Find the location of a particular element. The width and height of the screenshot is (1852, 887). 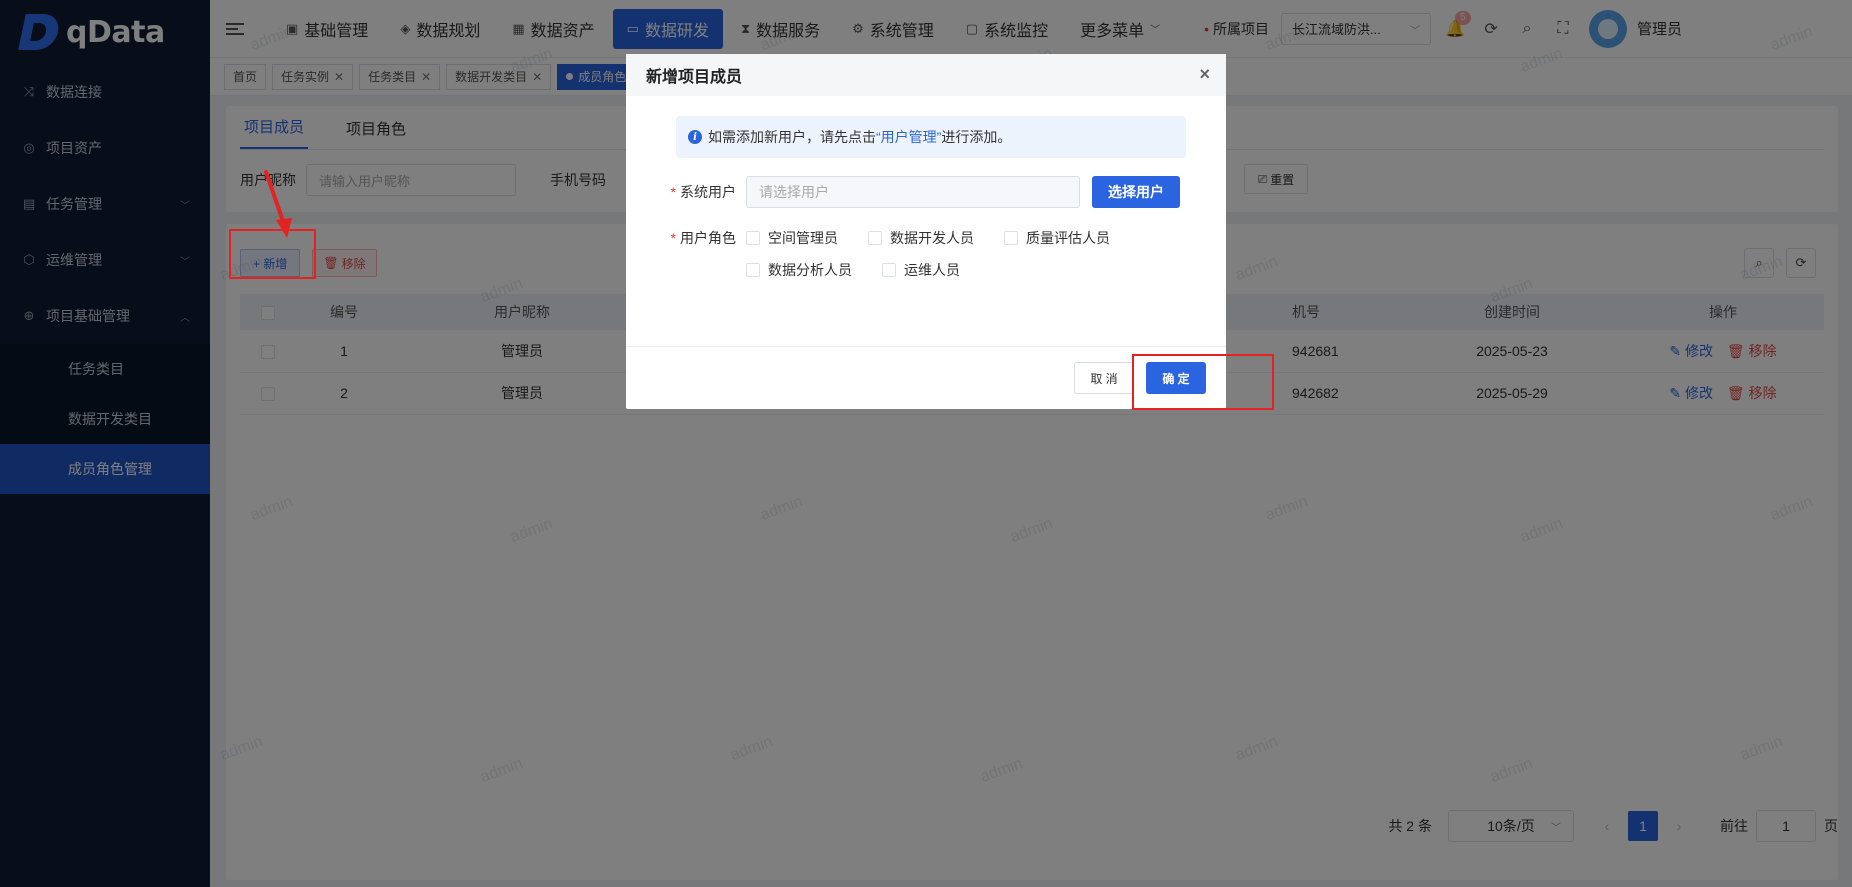

cancel-button: 取 消 is located at coordinates (1104, 378).